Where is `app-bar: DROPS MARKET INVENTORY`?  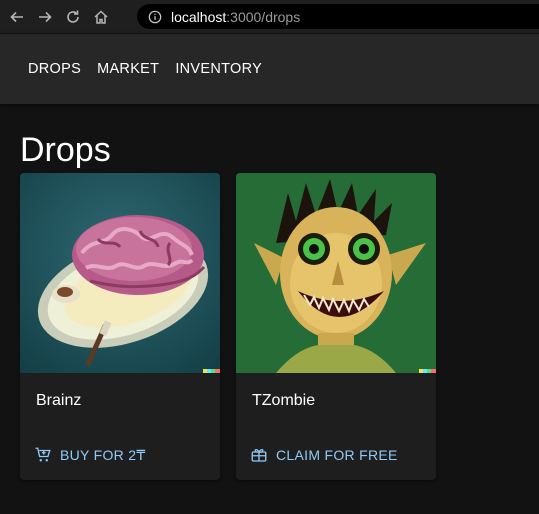 app-bar: DROPS MARKET INVENTORY is located at coordinates (269, 69).